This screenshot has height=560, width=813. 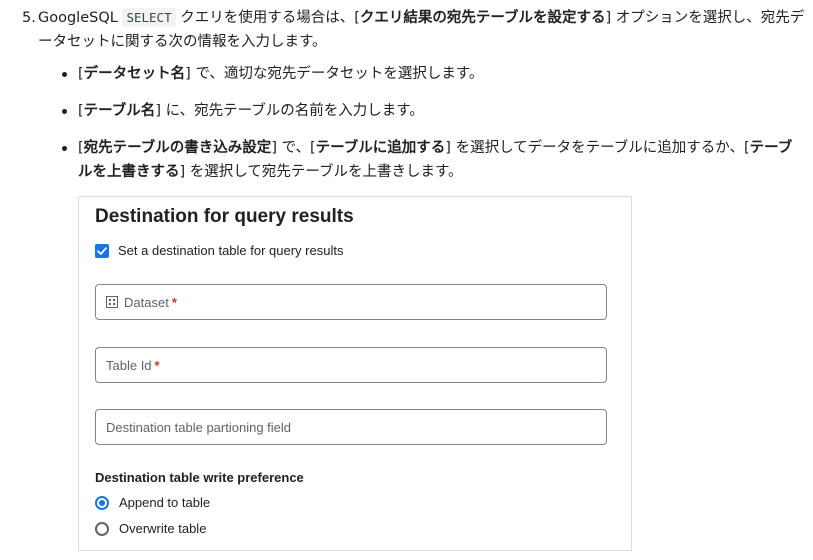 I want to click on list-item: [テーブル名] に、宛先テーブルの名前を入力します。, so click(x=432, y=111).